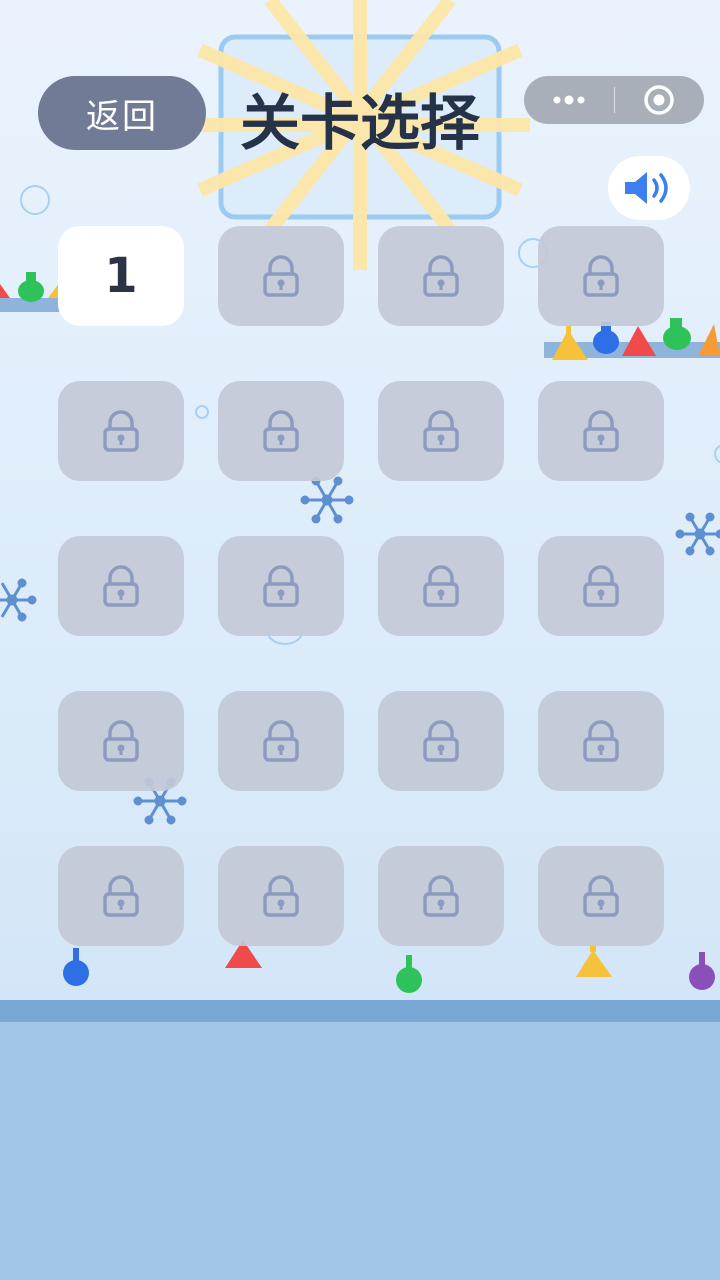 Image resolution: width=720 pixels, height=1280 pixels. I want to click on close-target-icon, so click(659, 100).